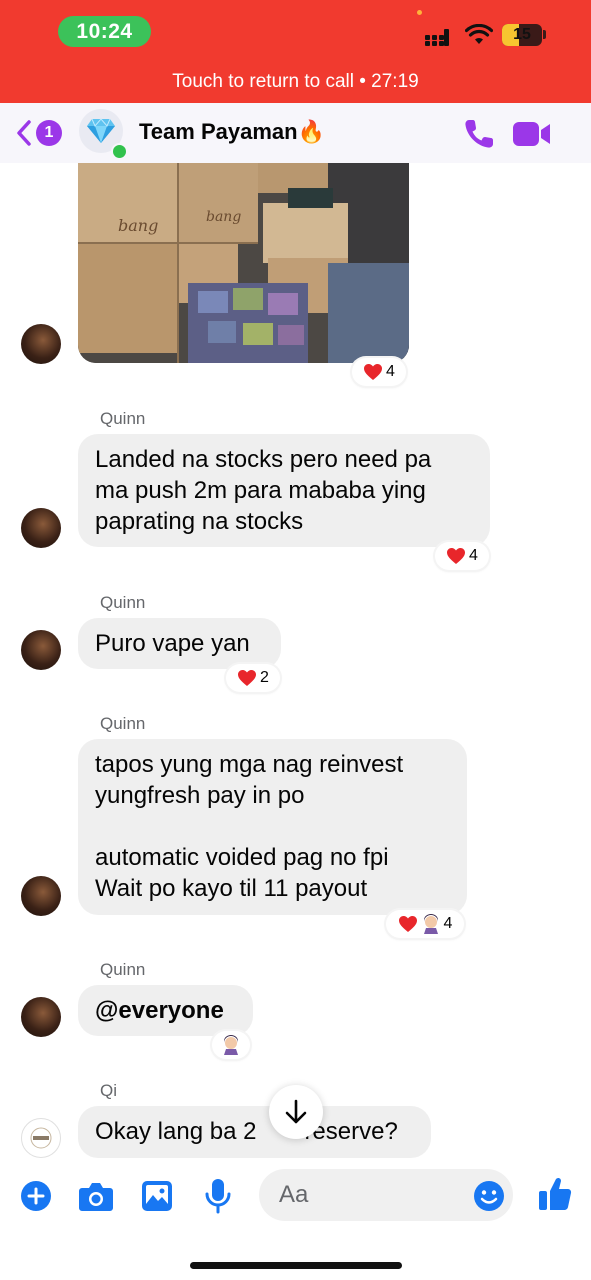  I want to click on return-to-call-bar: 10:24 15 Touch to return to call • 27:19, so click(295, 51).